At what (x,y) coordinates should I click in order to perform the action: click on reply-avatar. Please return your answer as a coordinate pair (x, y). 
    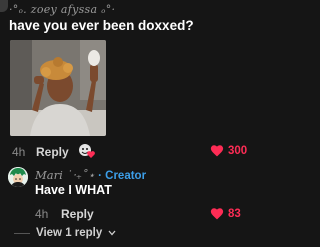
    Looking at the image, I should click on (18, 177).